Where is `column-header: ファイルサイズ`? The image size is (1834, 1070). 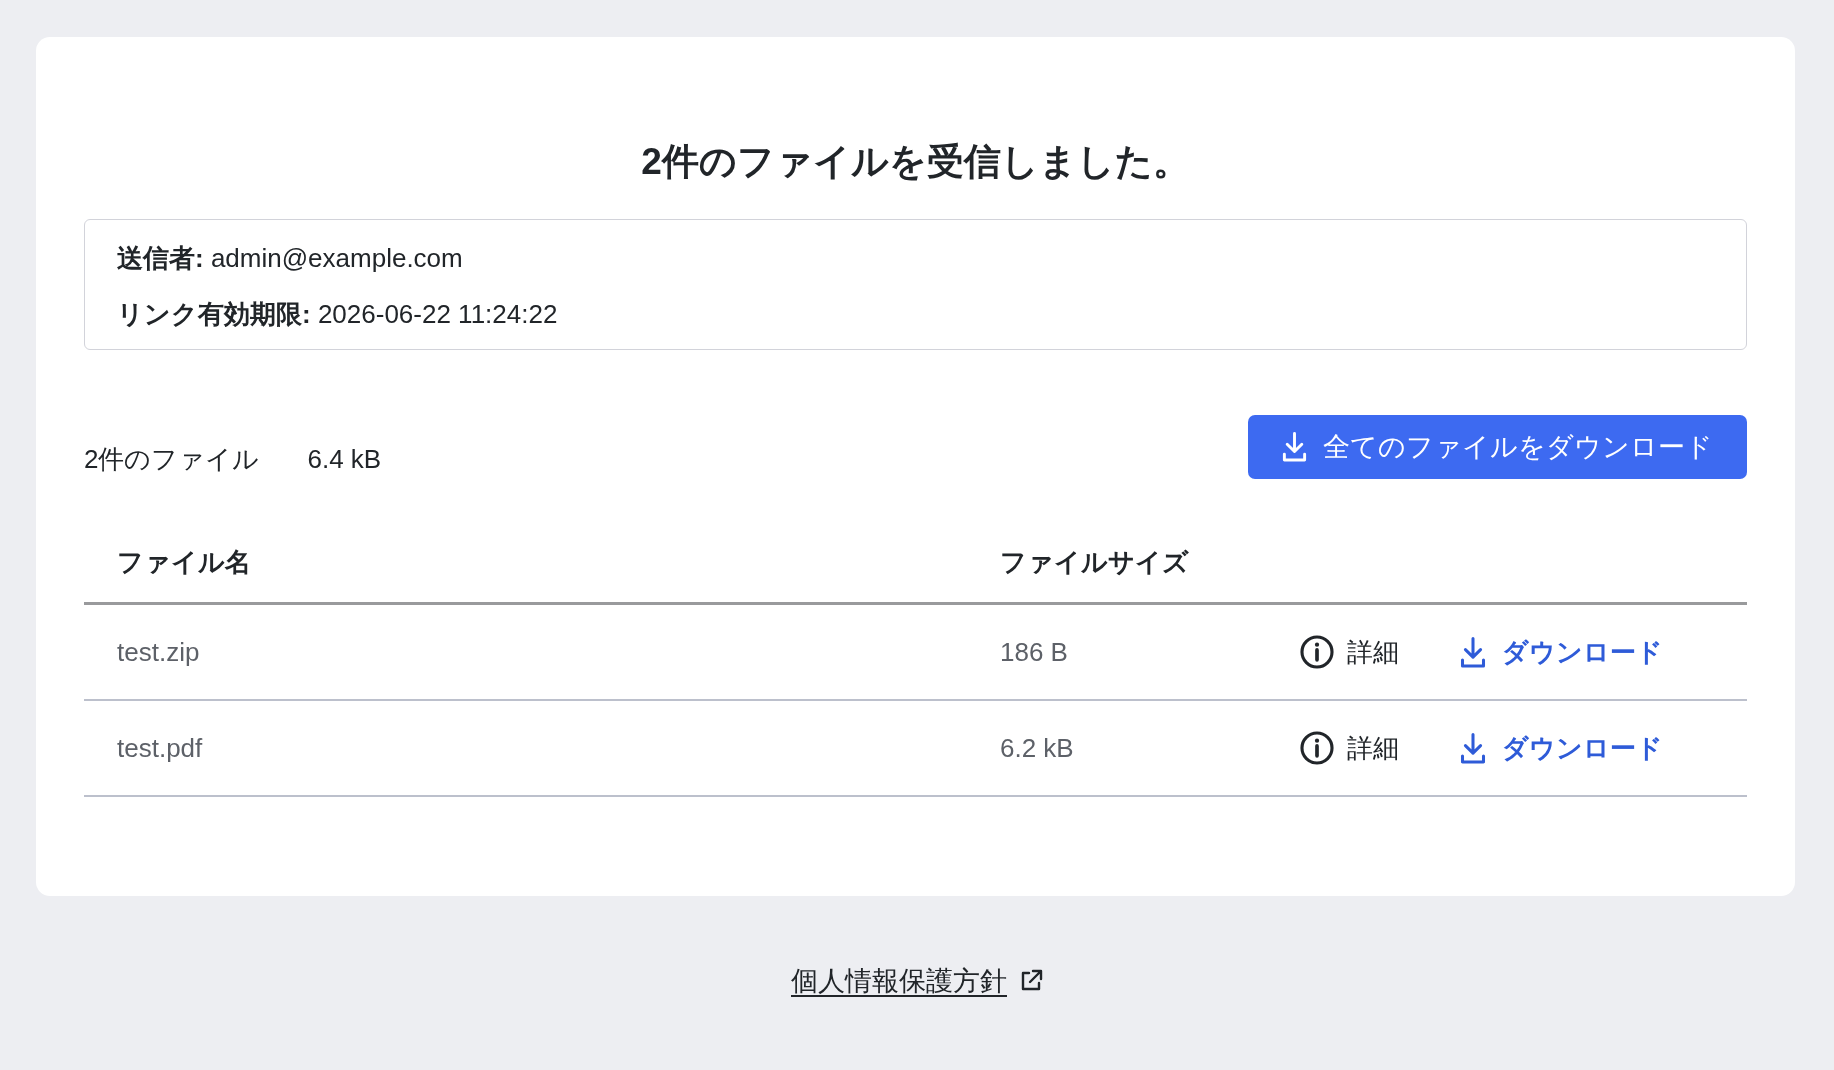 column-header: ファイルサイズ is located at coordinates (1094, 562).